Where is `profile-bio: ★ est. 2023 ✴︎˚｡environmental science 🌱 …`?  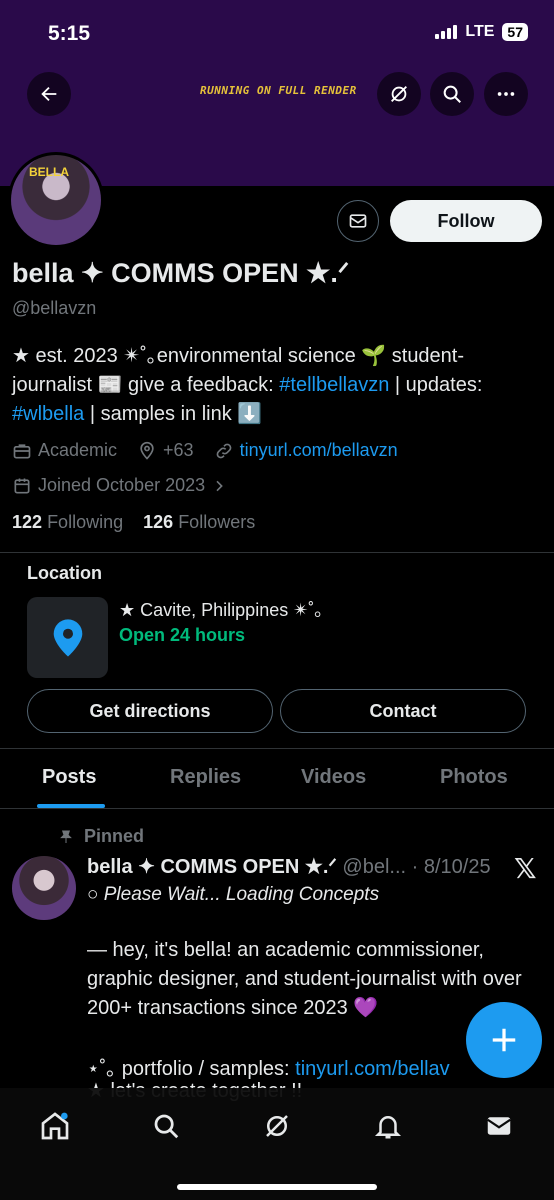
profile-bio: ★ est. 2023 ✴︎˚｡environmental science 🌱 … is located at coordinates (277, 385).